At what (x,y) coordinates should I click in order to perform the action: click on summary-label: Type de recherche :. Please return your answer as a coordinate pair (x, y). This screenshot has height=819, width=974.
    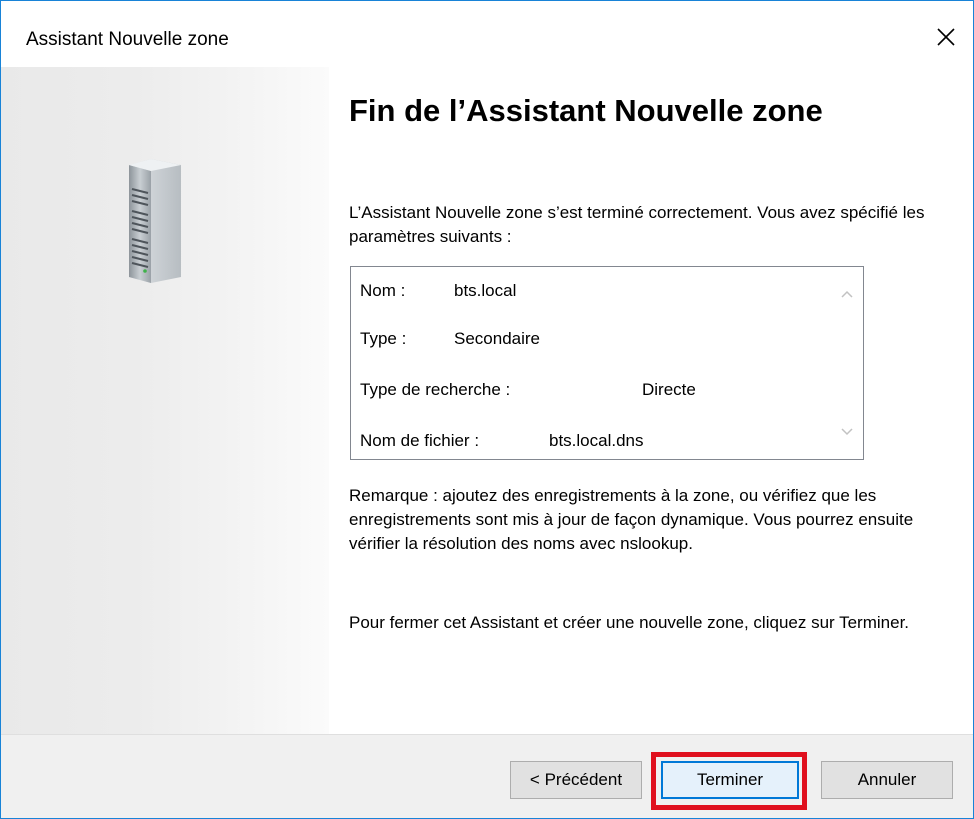
    Looking at the image, I should click on (435, 389).